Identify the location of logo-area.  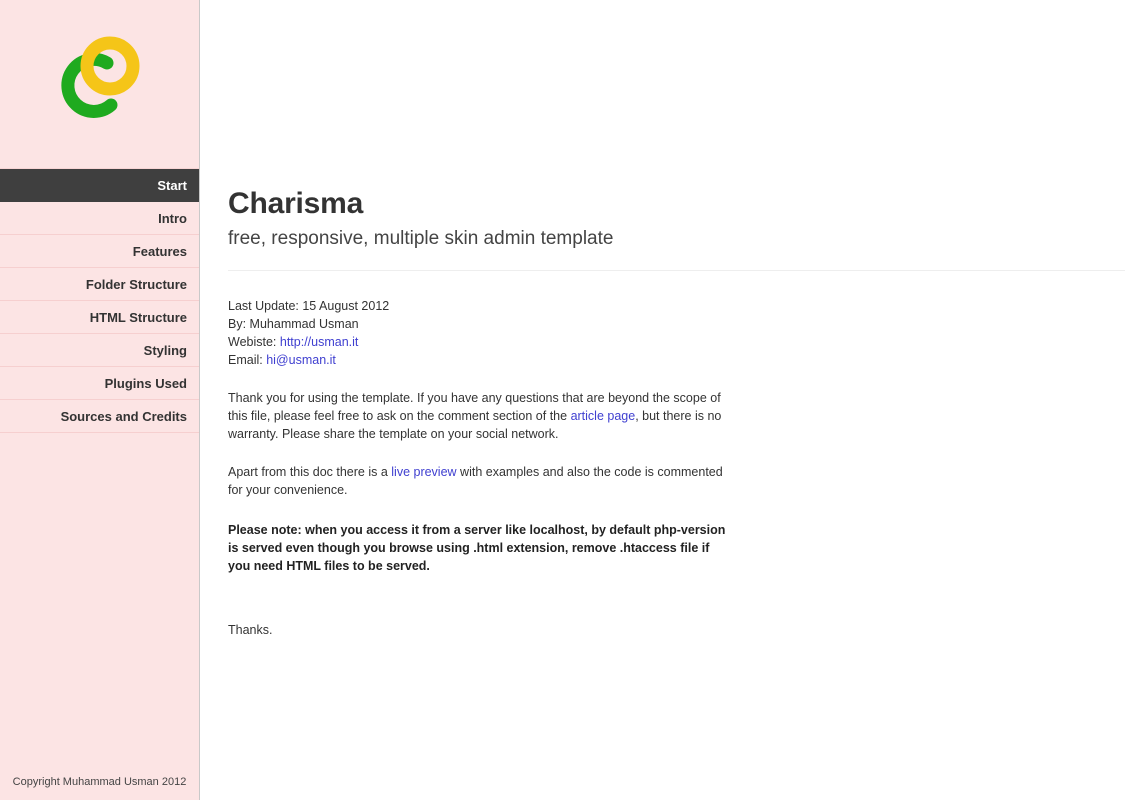
(99, 84).